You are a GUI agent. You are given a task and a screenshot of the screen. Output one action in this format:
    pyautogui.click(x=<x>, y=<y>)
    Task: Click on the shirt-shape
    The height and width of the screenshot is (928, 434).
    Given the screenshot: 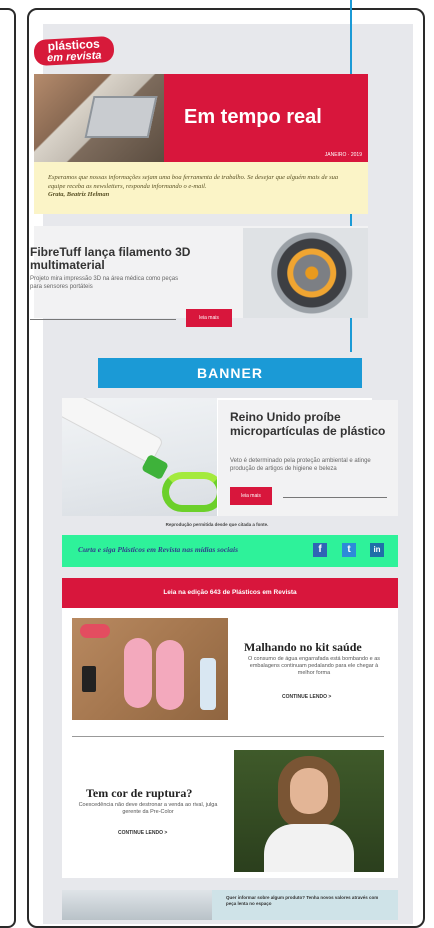 What is the action you would take?
    pyautogui.click(x=309, y=848)
    